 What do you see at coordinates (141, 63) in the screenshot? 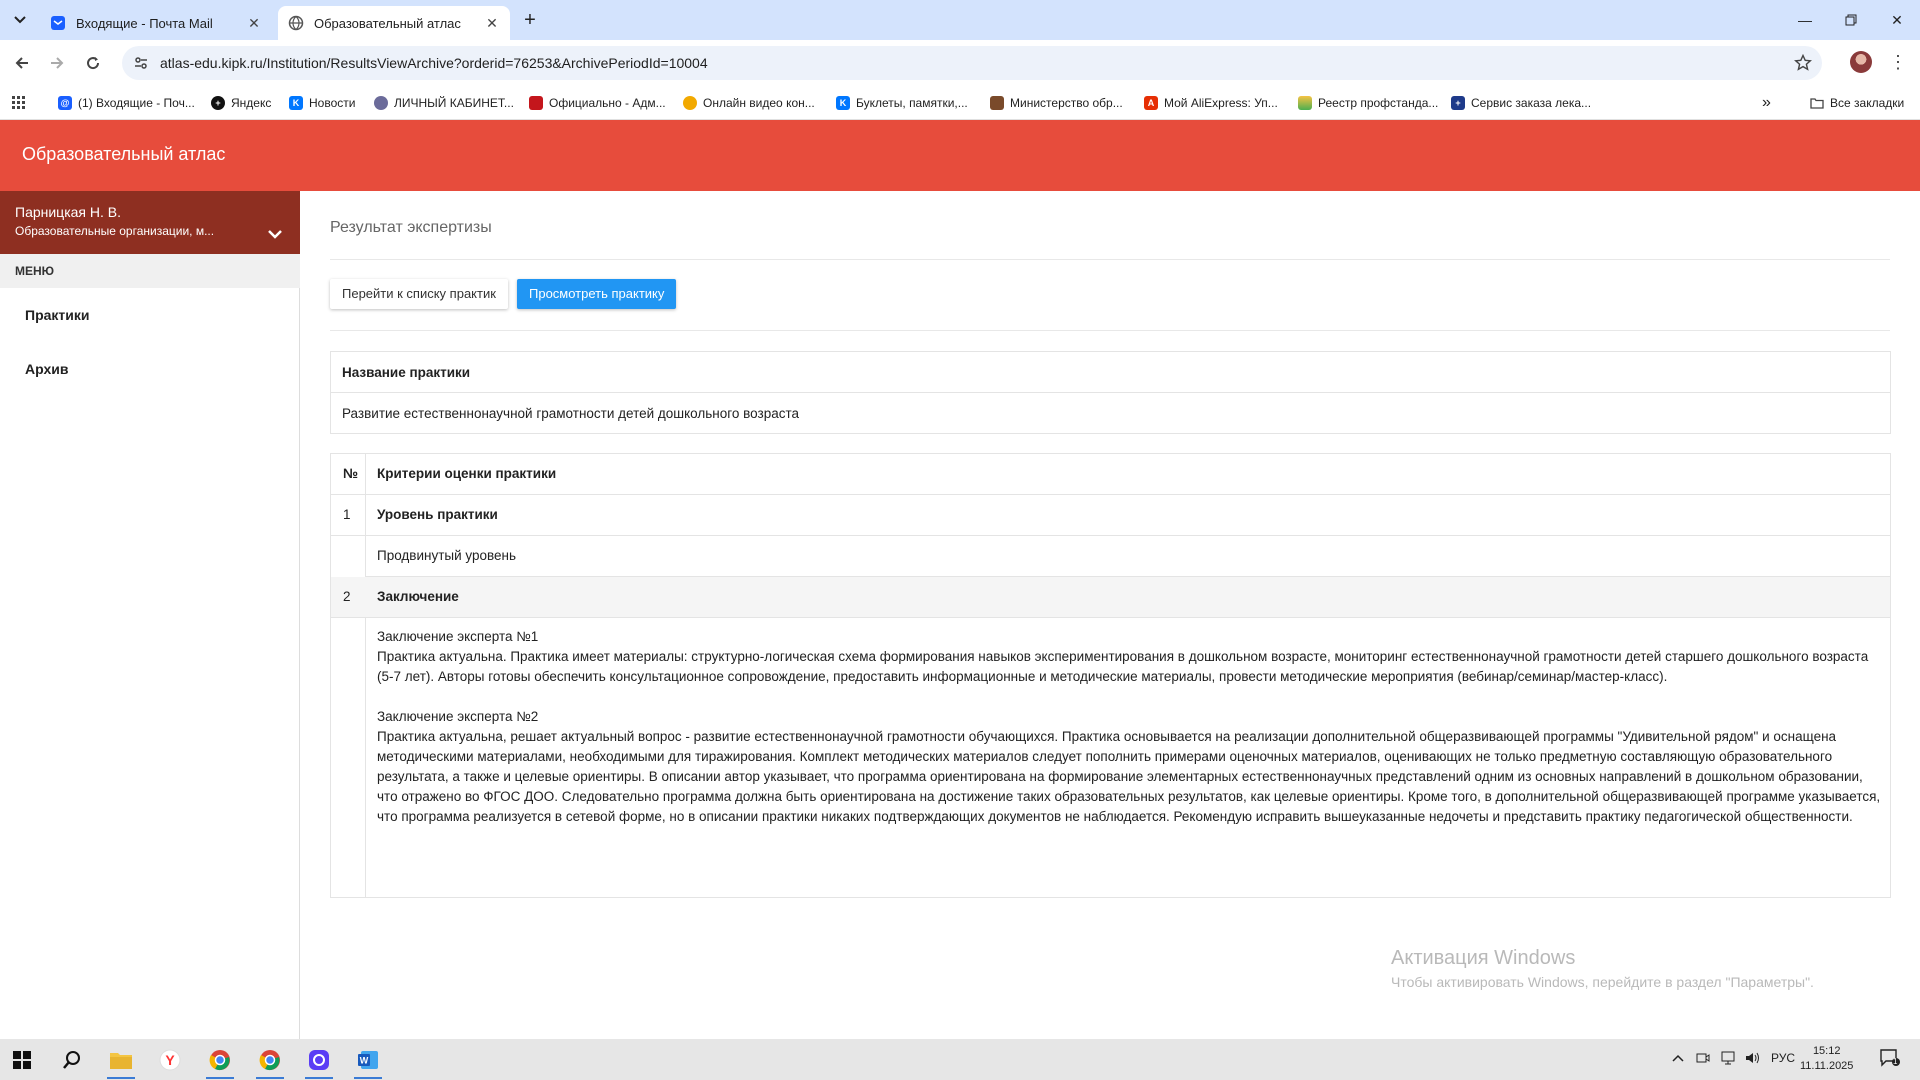
I see `site-info-icon` at bounding box center [141, 63].